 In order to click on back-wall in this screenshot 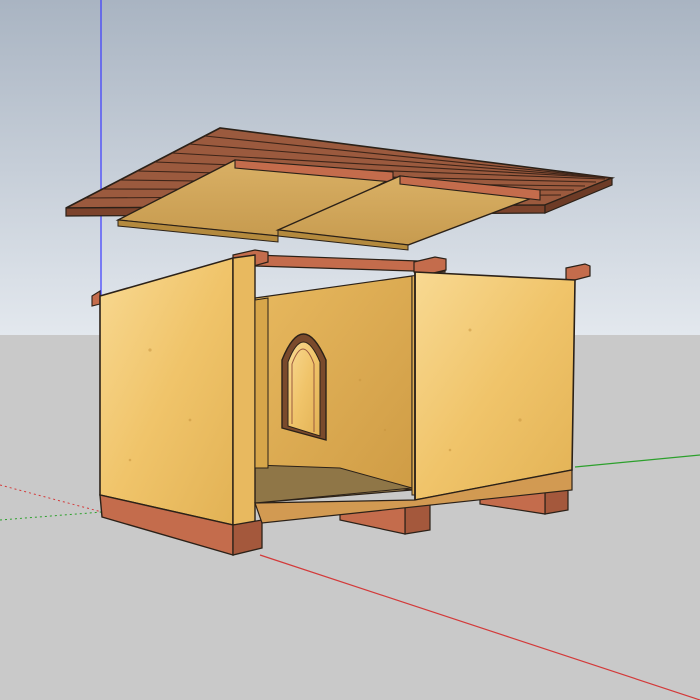, I will do `click(333, 383)`.